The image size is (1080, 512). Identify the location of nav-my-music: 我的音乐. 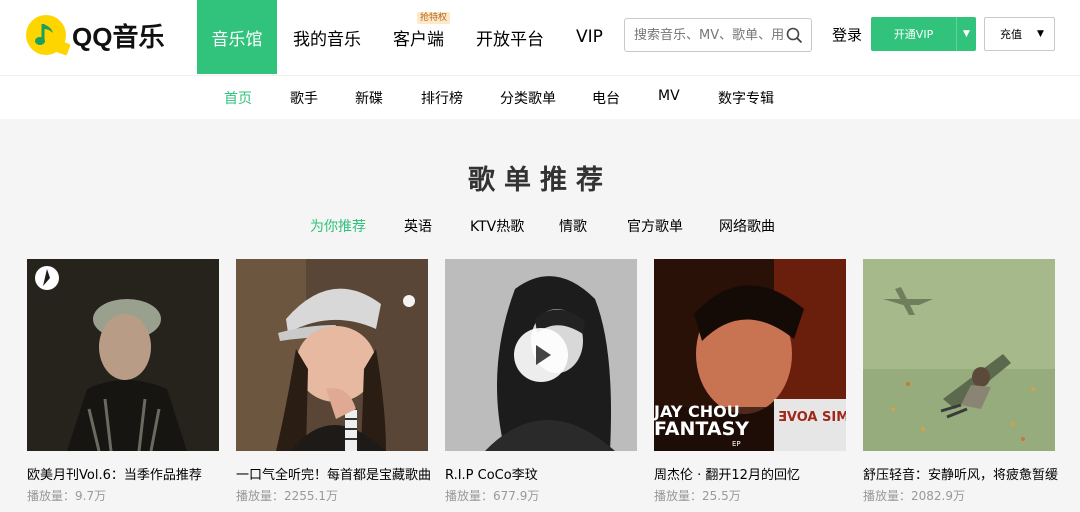
(327, 37).